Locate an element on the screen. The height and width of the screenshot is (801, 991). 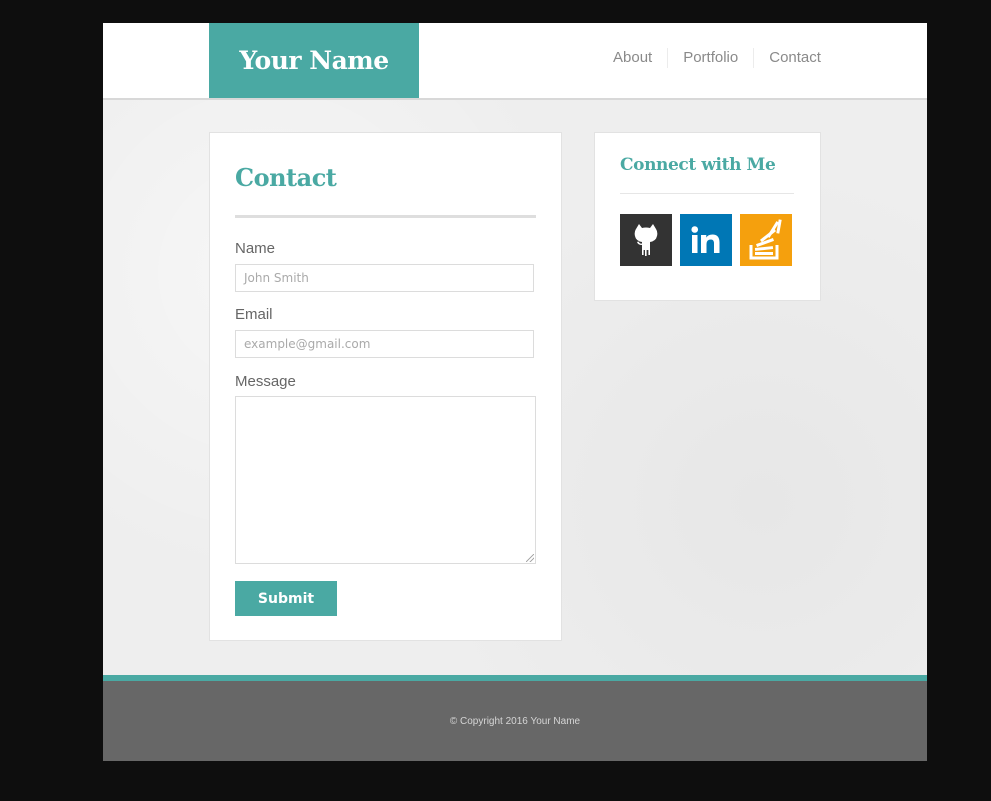
name-input: John Smith is located at coordinates (384, 278).